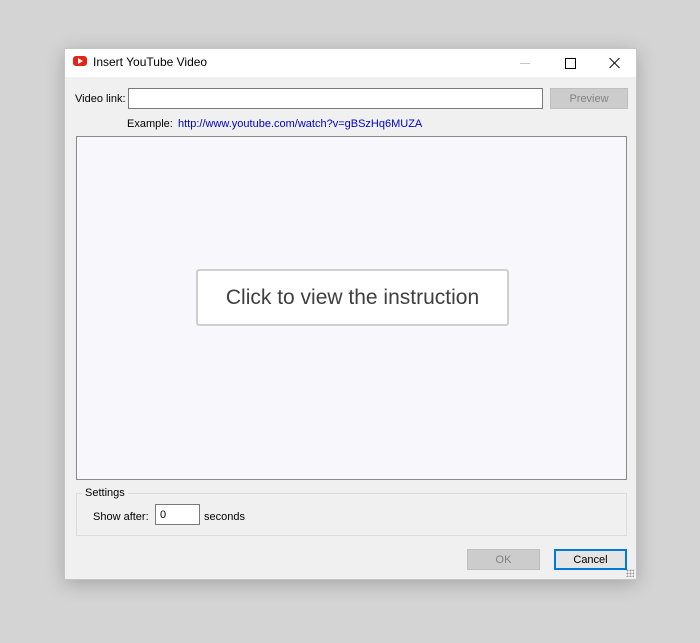  Describe the element at coordinates (105, 493) in the screenshot. I see `settings-legend: Settings` at that location.